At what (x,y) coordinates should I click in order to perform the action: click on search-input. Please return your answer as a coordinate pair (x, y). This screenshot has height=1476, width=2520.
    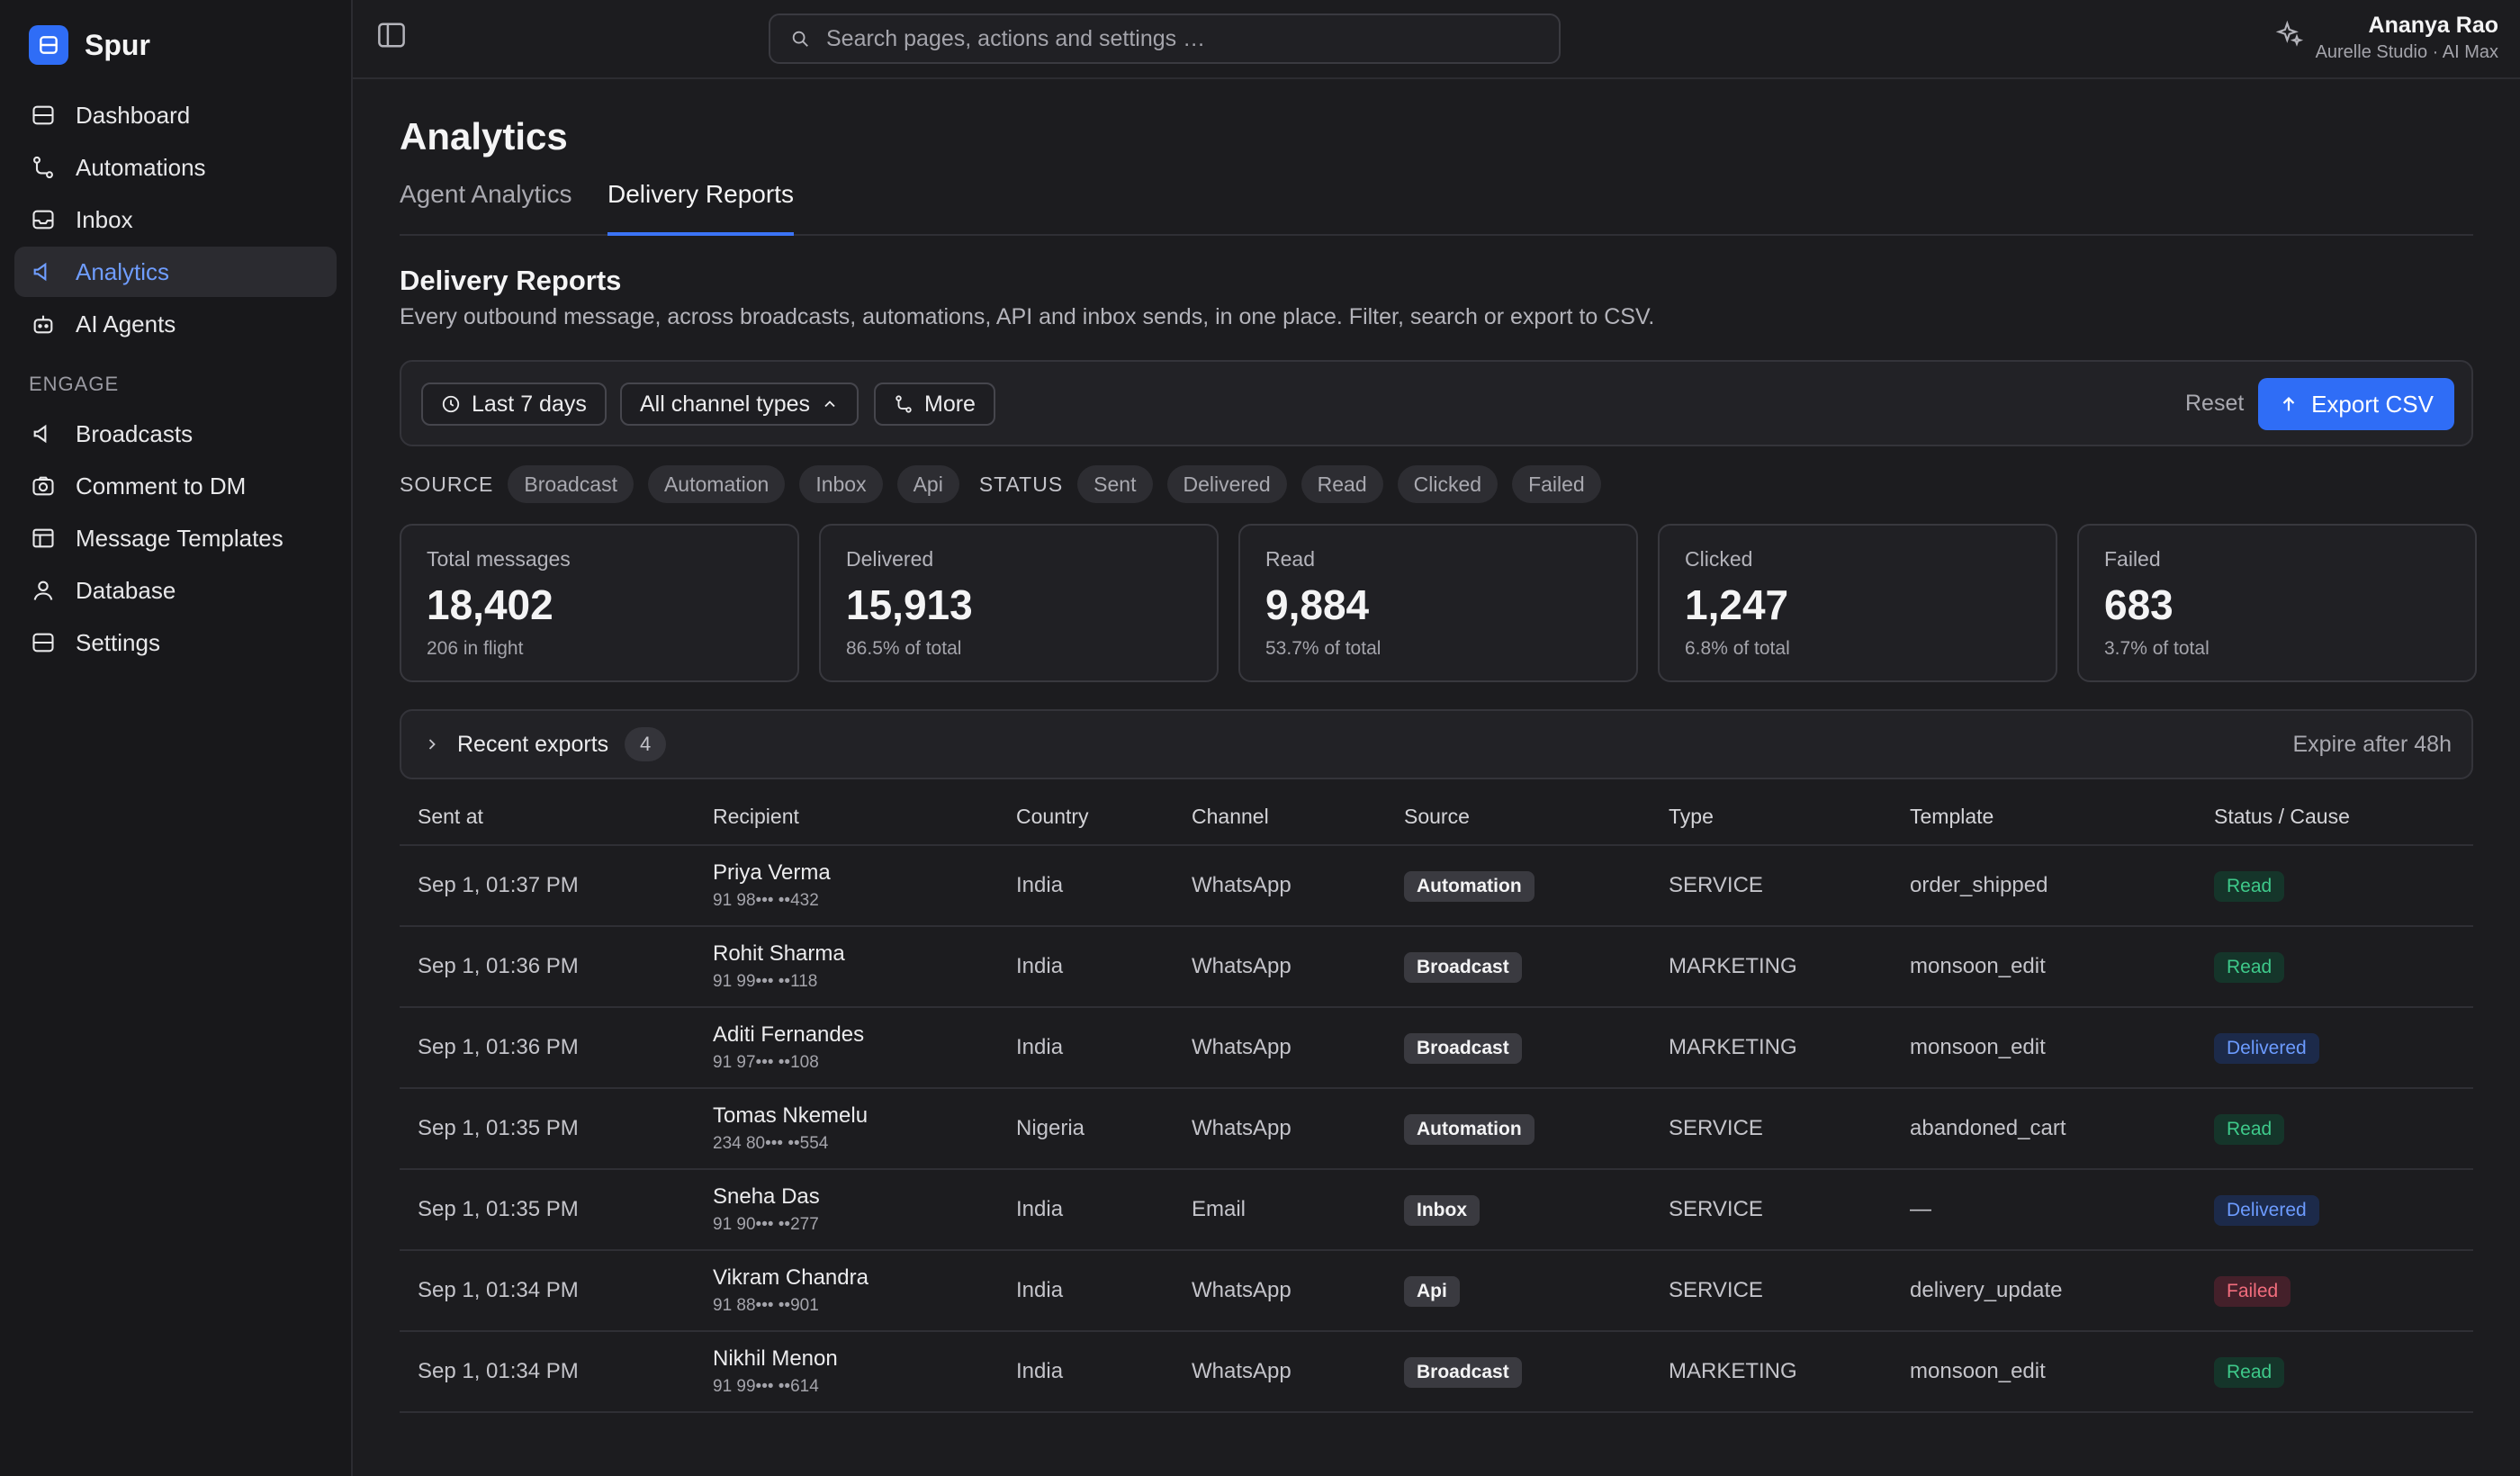
    Looking at the image, I should click on (1177, 38).